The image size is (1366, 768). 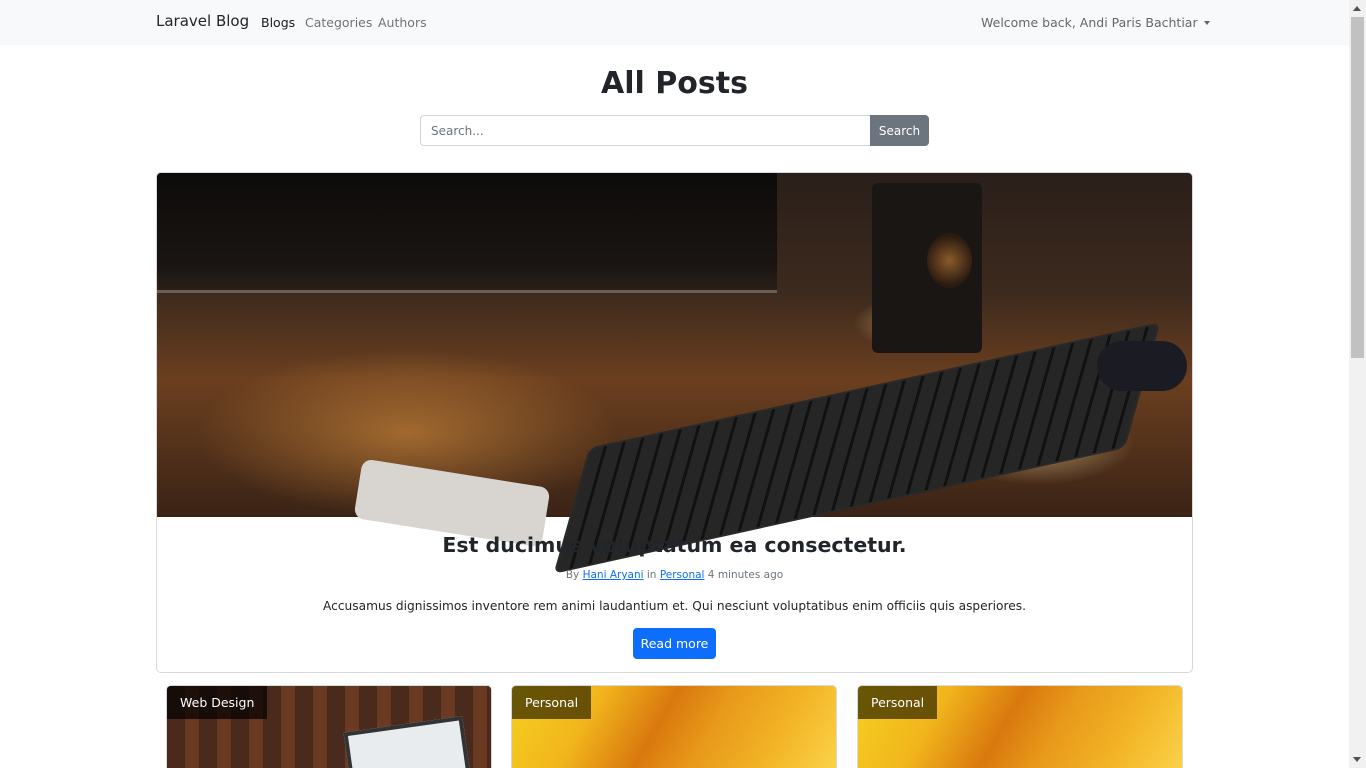 What do you see at coordinates (645, 130) in the screenshot?
I see `search-input` at bounding box center [645, 130].